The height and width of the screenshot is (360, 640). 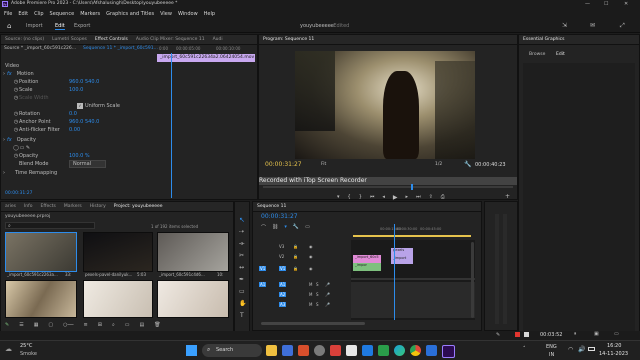 I want to click on weather-desc: Smoke, so click(x=28, y=354).